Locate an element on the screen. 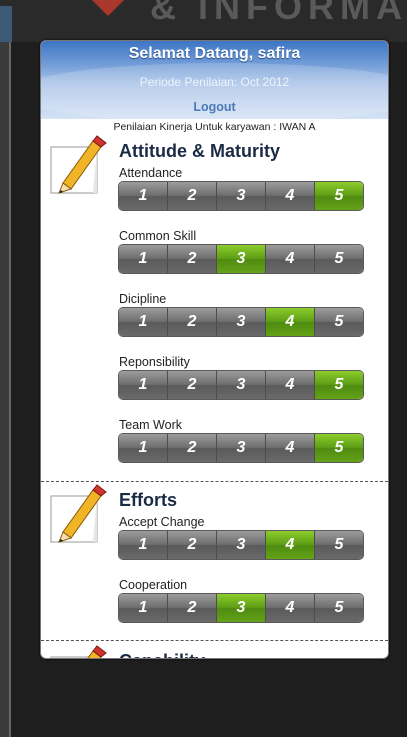 The height and width of the screenshot is (737, 407). criterion-label: Cooperation is located at coordinates (153, 585).